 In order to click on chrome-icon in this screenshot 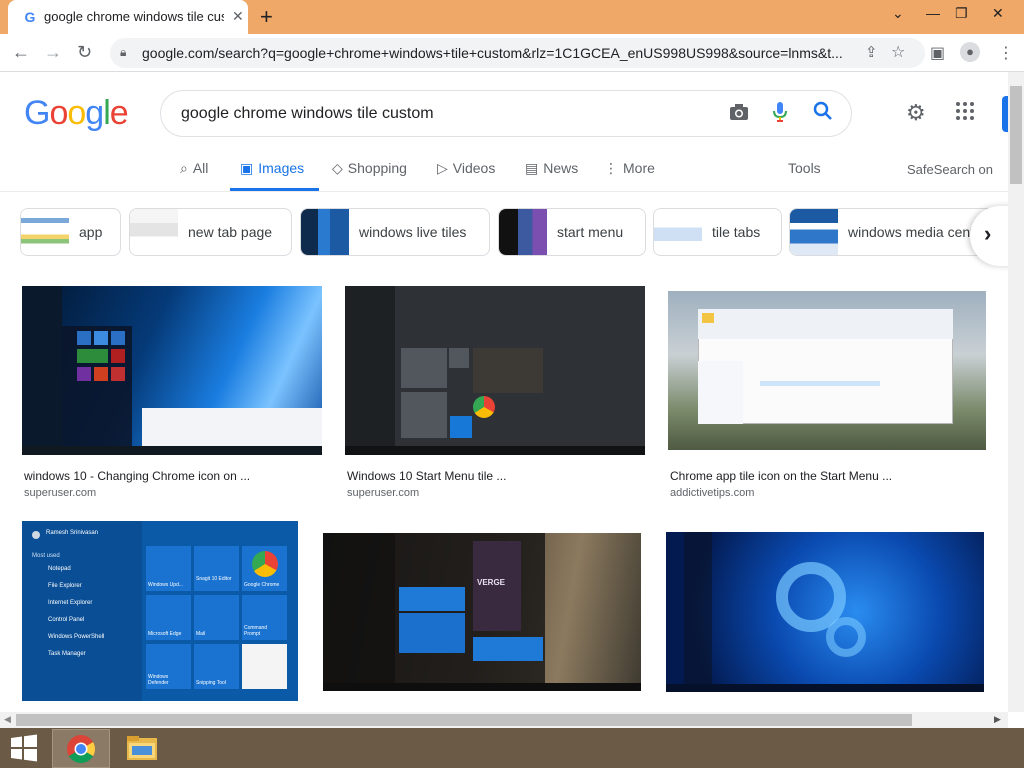, I will do `click(81, 749)`.